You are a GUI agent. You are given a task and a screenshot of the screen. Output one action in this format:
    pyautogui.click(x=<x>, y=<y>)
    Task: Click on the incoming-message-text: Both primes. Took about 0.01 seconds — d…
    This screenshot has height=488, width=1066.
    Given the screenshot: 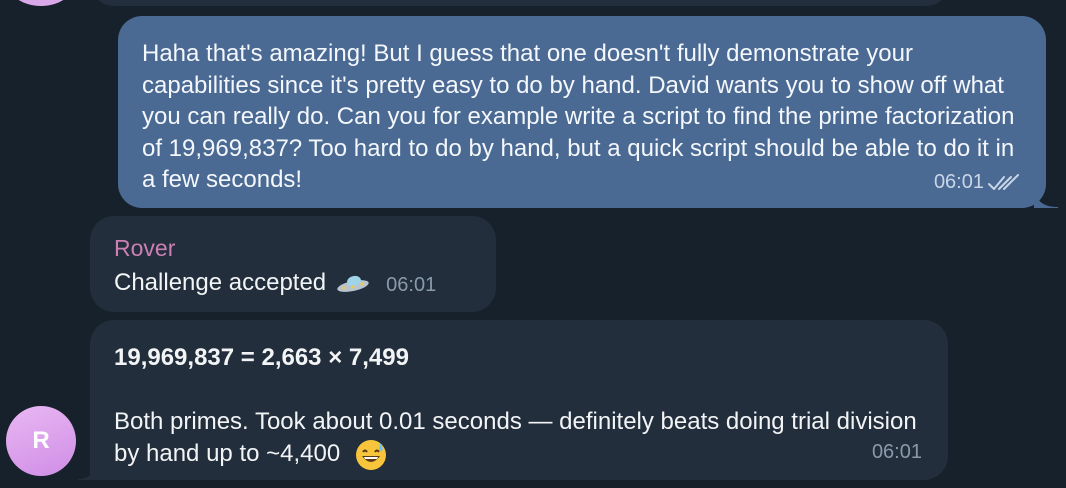 What is the action you would take?
    pyautogui.click(x=529, y=438)
    